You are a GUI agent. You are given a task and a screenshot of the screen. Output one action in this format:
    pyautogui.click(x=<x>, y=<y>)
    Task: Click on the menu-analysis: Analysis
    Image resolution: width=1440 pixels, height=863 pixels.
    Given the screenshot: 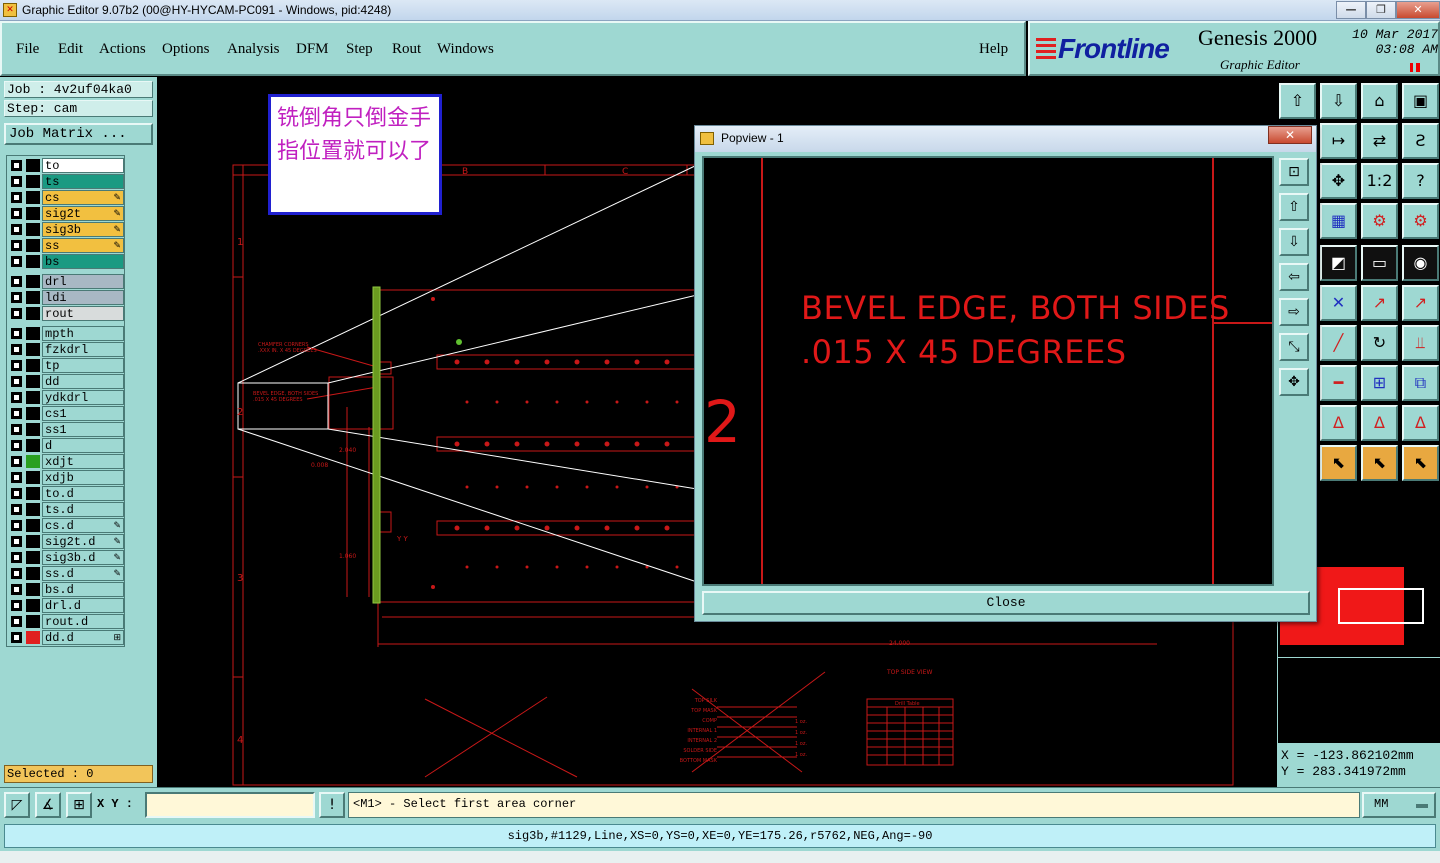 What is the action you would take?
    pyautogui.click(x=253, y=49)
    